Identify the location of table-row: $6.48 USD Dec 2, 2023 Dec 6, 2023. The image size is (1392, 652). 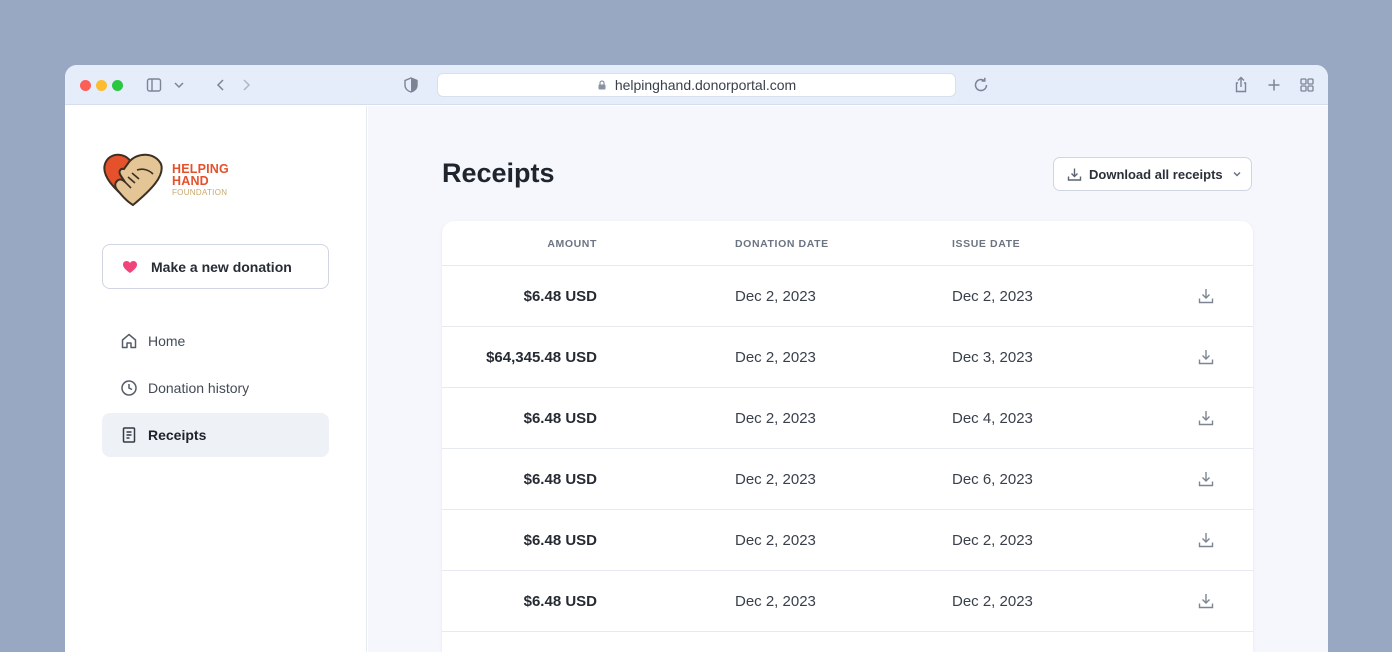
(847, 479).